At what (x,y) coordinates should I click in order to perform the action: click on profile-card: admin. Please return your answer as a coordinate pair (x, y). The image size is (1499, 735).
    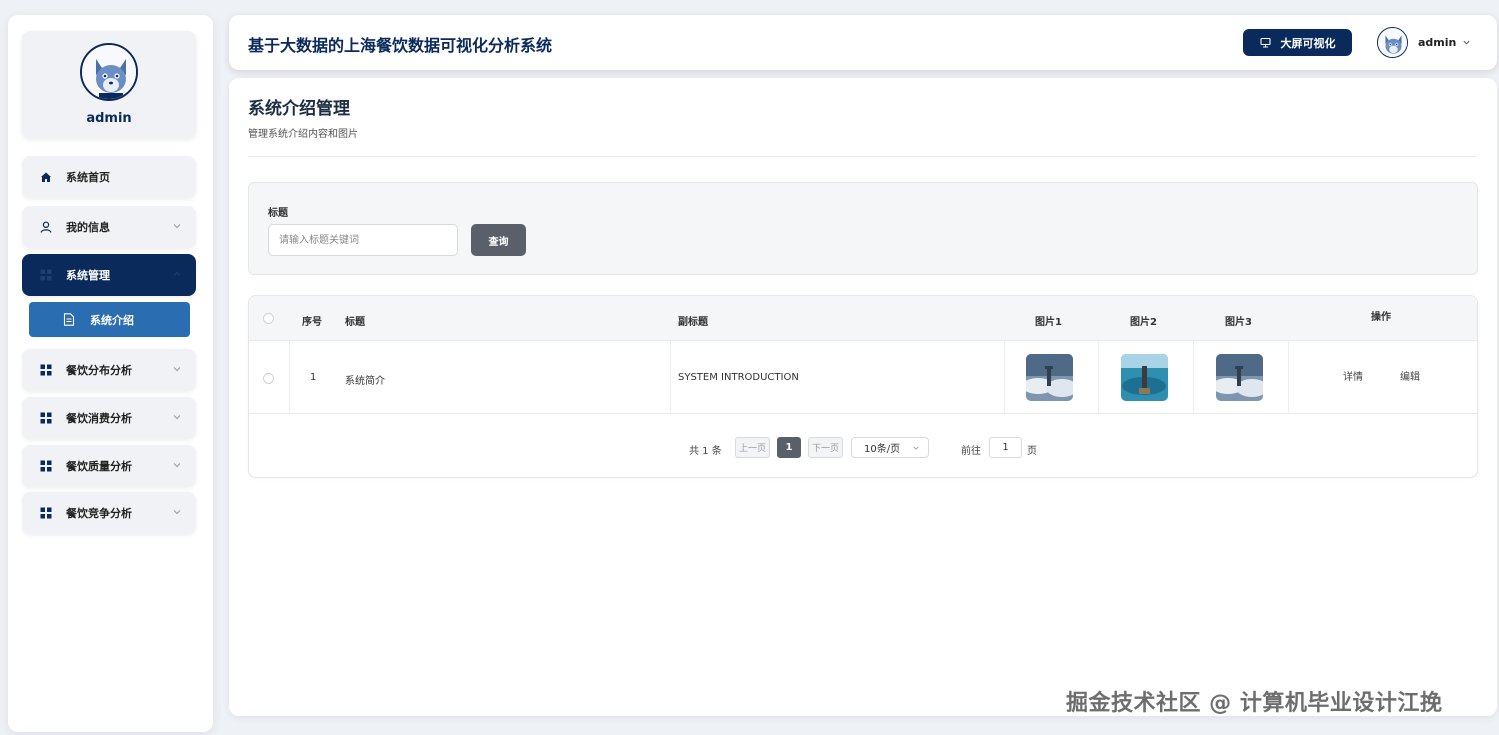
    Looking at the image, I should click on (109, 84).